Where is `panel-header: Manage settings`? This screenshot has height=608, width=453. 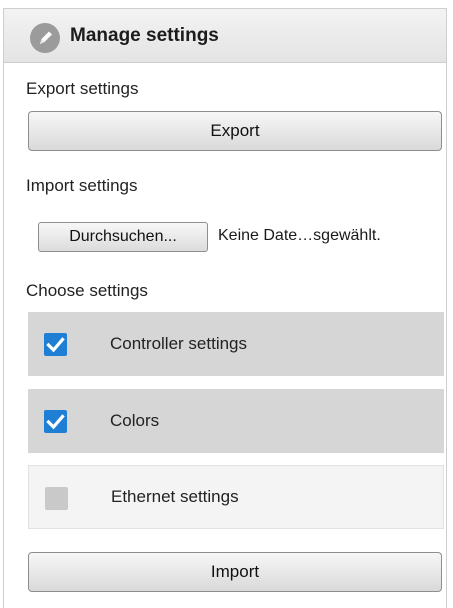 panel-header: Manage settings is located at coordinates (225, 36).